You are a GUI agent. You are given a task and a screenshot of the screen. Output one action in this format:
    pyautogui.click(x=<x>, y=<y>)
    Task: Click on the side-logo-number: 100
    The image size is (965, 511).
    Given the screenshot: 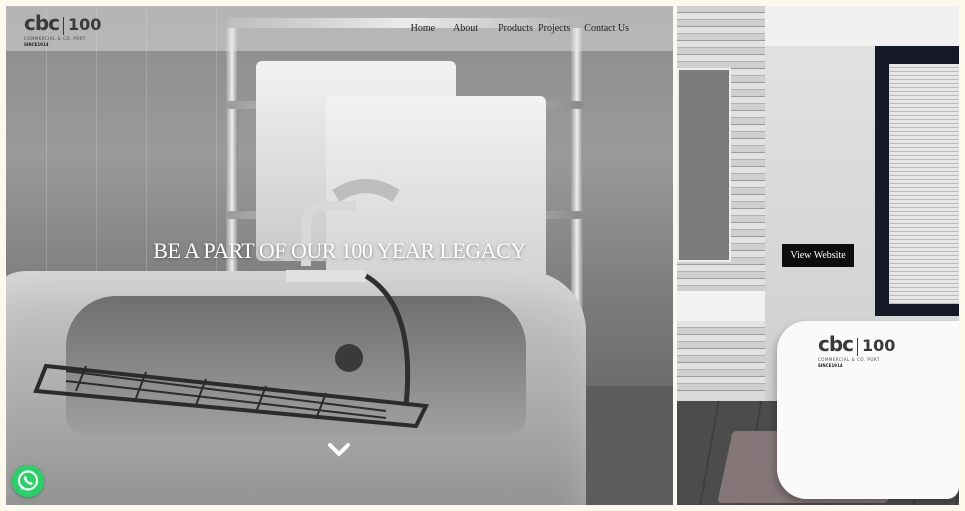 What is the action you would take?
    pyautogui.click(x=879, y=345)
    